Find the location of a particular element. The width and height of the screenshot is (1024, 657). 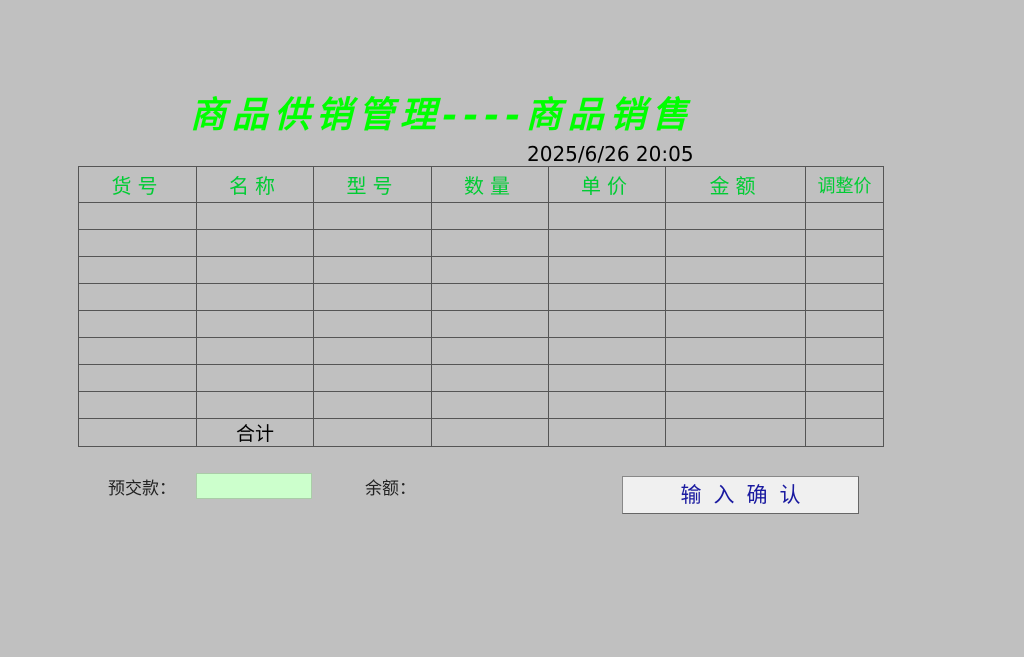

table-header-row: 货号 名称 型号 数量 单价 金额 调整价 is located at coordinates (481, 184).